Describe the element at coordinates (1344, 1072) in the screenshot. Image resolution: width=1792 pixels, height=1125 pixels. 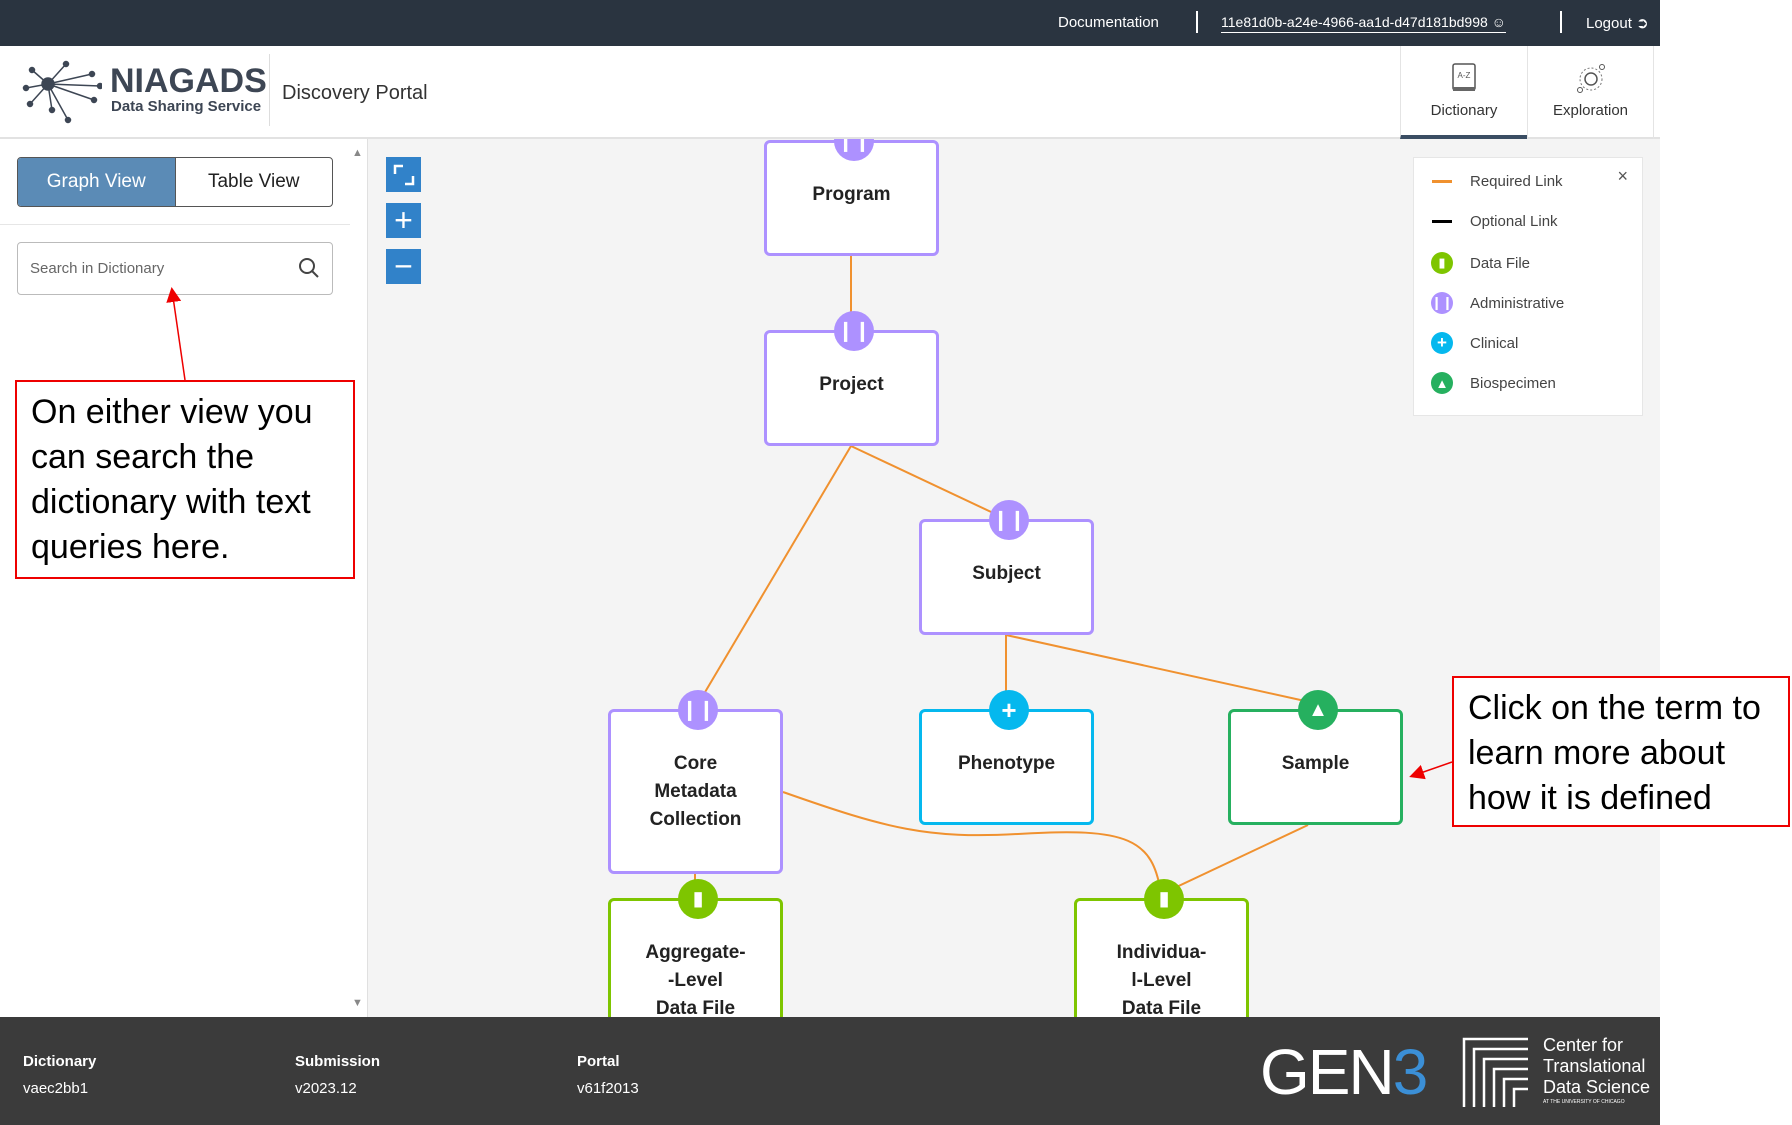
I see `gen3-logo: GEN3` at that location.